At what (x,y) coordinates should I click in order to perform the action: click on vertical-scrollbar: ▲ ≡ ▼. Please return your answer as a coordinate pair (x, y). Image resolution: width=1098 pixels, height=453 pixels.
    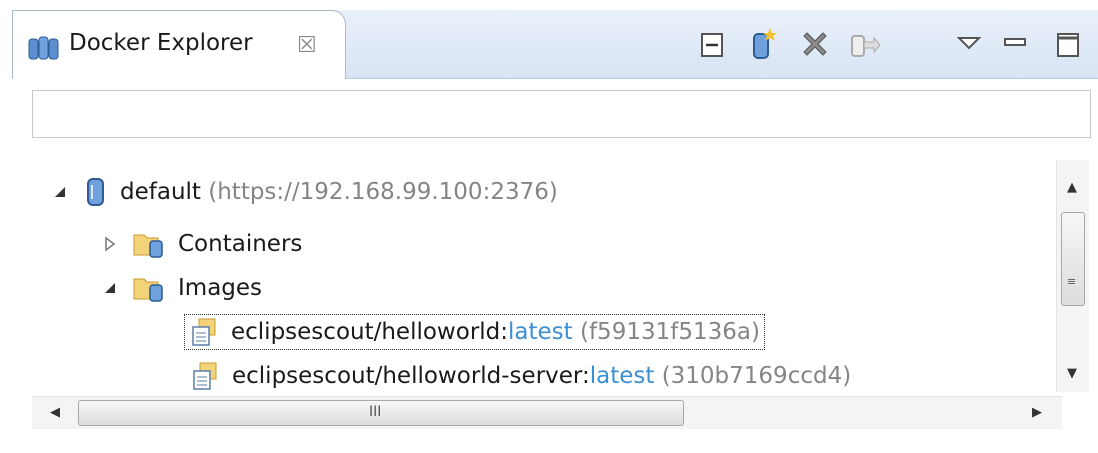
    Looking at the image, I should click on (1072, 276).